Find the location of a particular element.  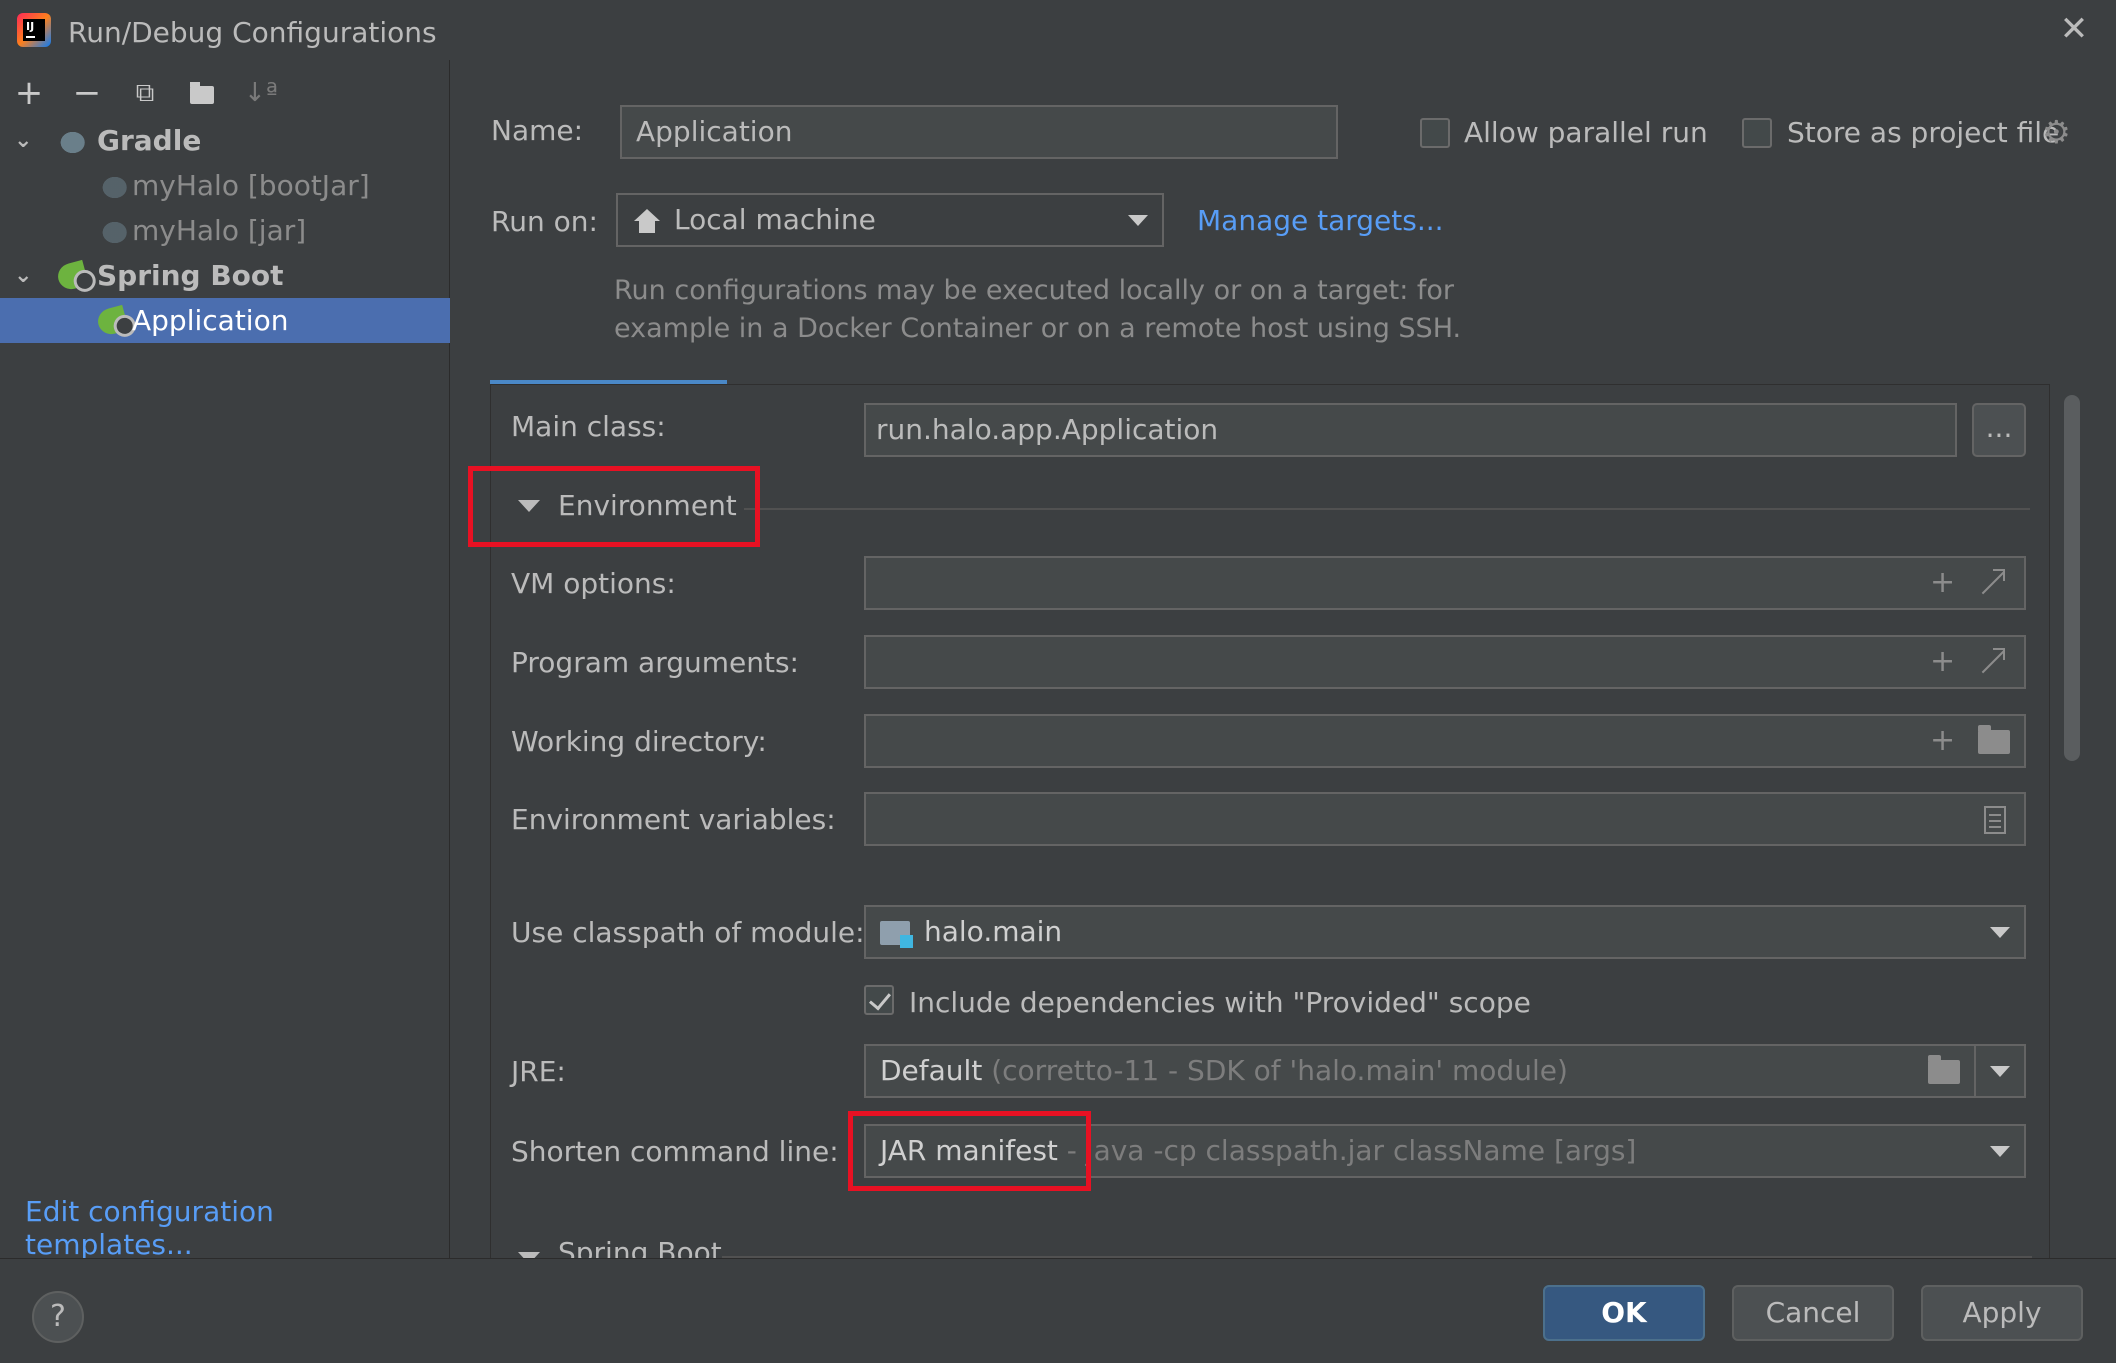

run-on-combo: Local machine is located at coordinates (890, 220).